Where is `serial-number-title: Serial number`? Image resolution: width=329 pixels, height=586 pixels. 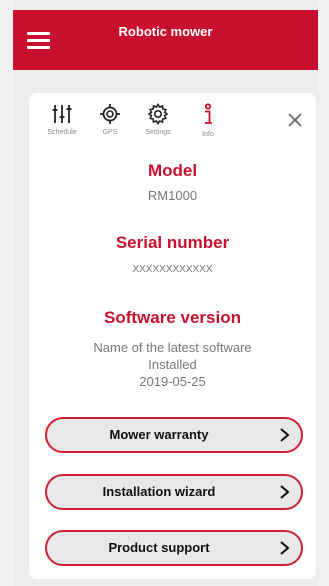
serial-number-title: Serial number is located at coordinates (172, 242).